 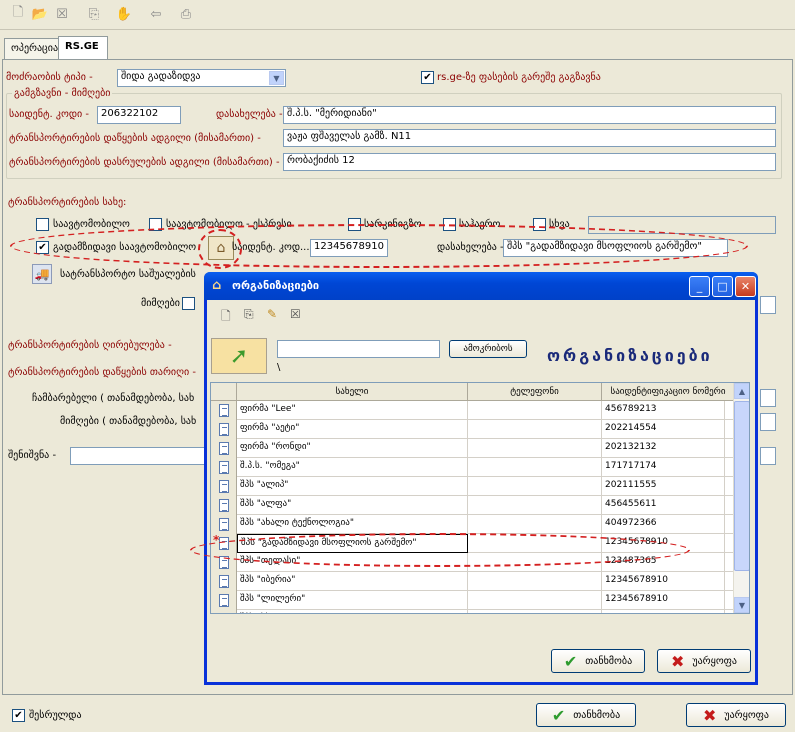 What do you see at coordinates (741, 605) in the screenshot?
I see `scroll-down-icon: ▼` at bounding box center [741, 605].